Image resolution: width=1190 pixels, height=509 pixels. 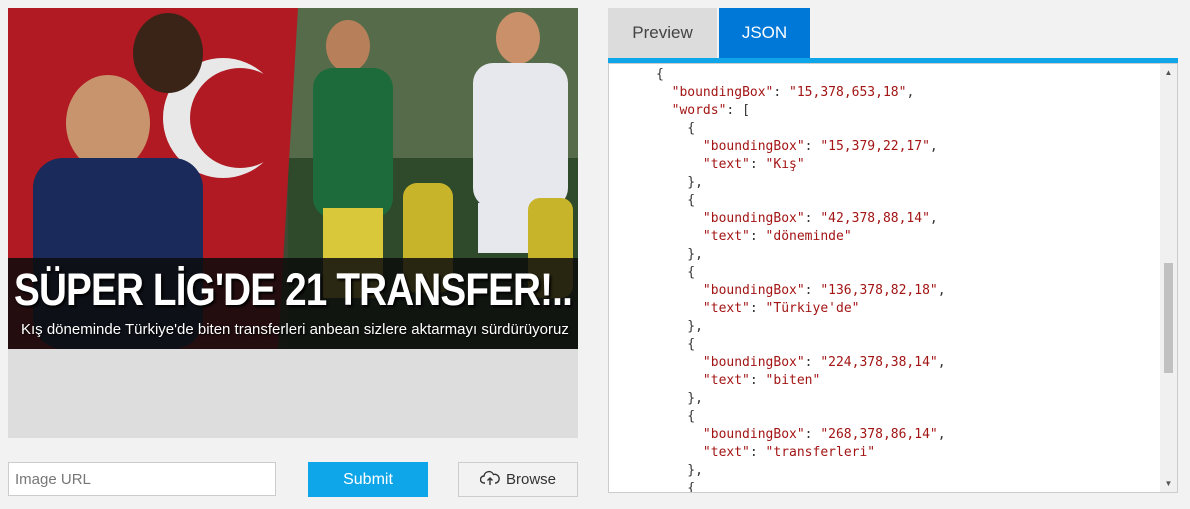 What do you see at coordinates (293, 289) in the screenshot?
I see `headline-text: SÜPER LİG'DE 21 TRANSFER!..` at bounding box center [293, 289].